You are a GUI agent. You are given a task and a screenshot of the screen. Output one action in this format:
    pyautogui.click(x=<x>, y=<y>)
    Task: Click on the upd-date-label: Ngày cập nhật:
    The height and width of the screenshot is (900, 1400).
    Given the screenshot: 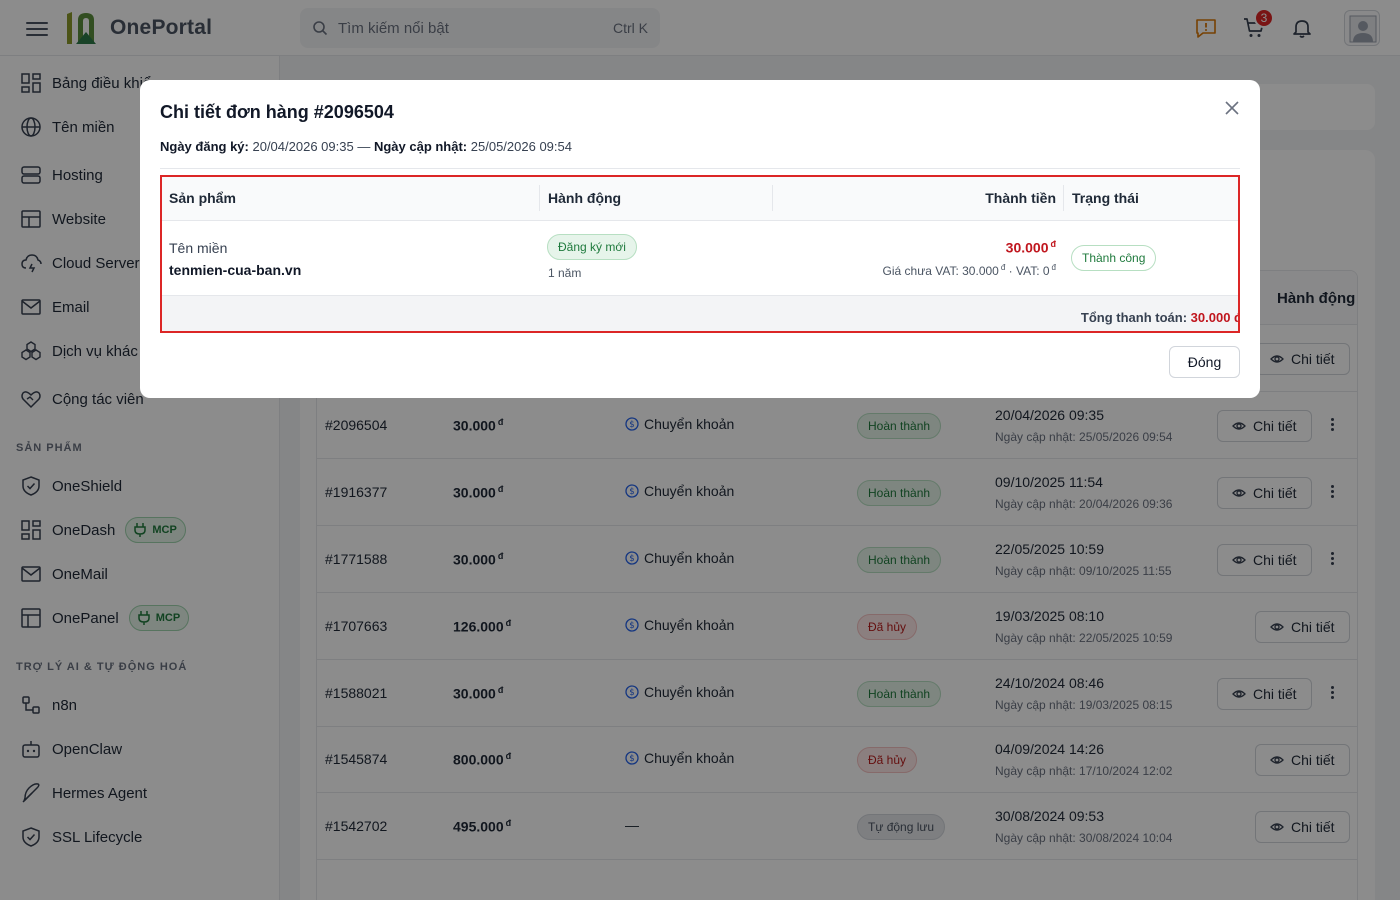 What is the action you would take?
    pyautogui.click(x=420, y=146)
    